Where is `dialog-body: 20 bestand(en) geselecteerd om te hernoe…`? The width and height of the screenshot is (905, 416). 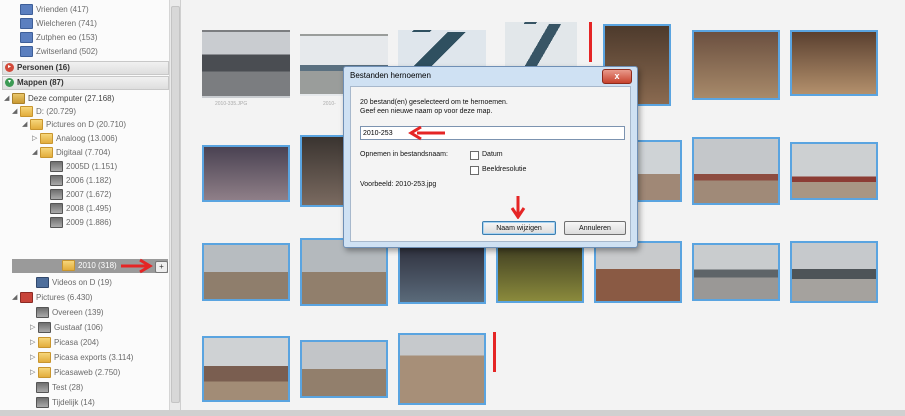
dialog-body: 20 bestand(en) geselecteerd om te hernoe… is located at coordinates (490, 164).